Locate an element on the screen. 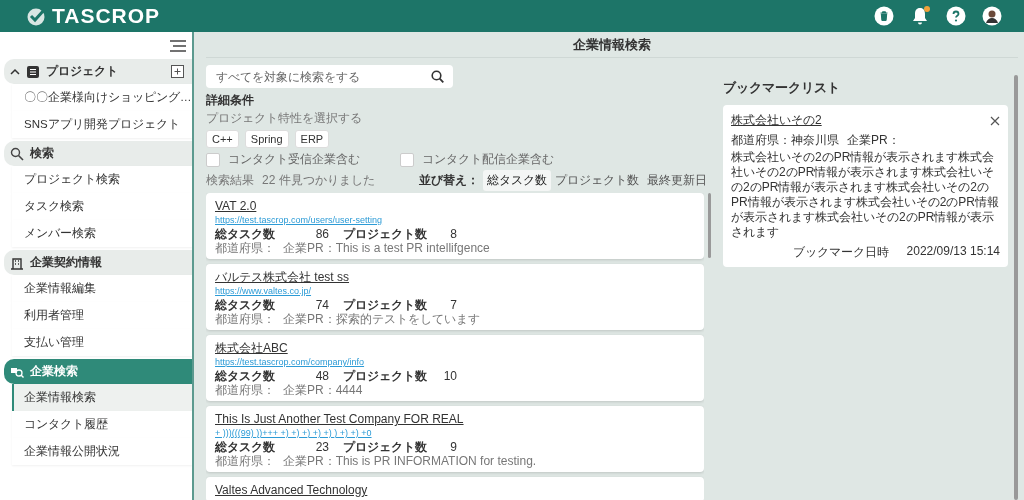  stat-value: 48 is located at coordinates (321, 376).